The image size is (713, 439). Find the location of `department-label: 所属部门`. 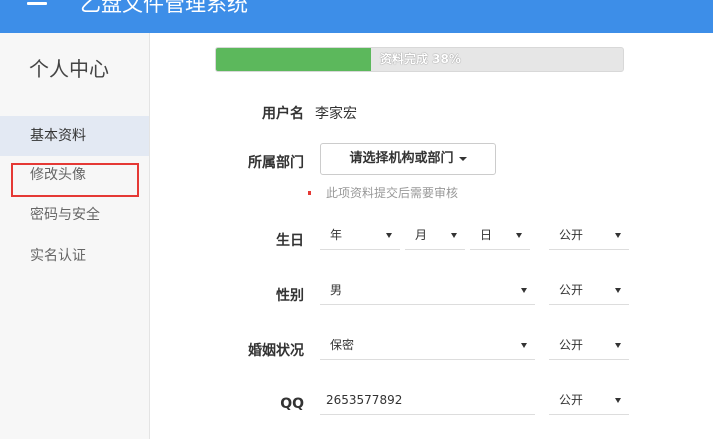

department-label: 所属部门 is located at coordinates (276, 163).